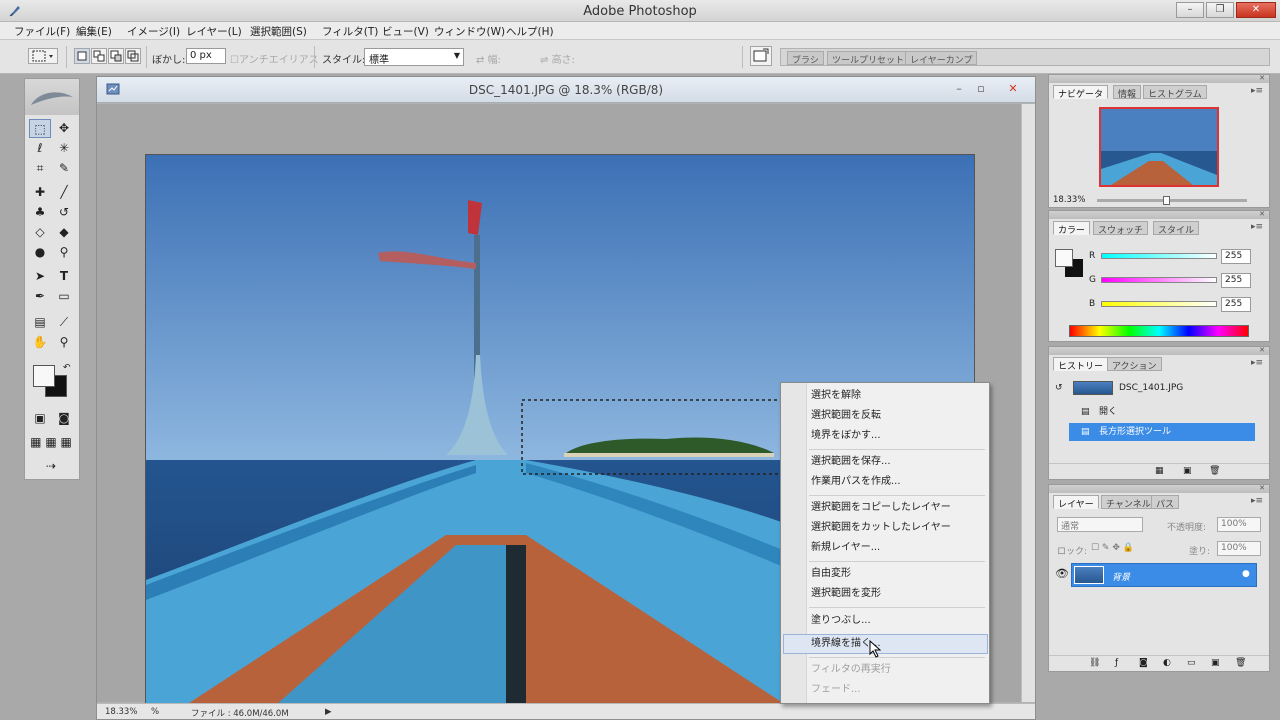 Image resolution: width=1280 pixels, height=720 pixels. I want to click on vertical-scrollbar, so click(1028, 403).